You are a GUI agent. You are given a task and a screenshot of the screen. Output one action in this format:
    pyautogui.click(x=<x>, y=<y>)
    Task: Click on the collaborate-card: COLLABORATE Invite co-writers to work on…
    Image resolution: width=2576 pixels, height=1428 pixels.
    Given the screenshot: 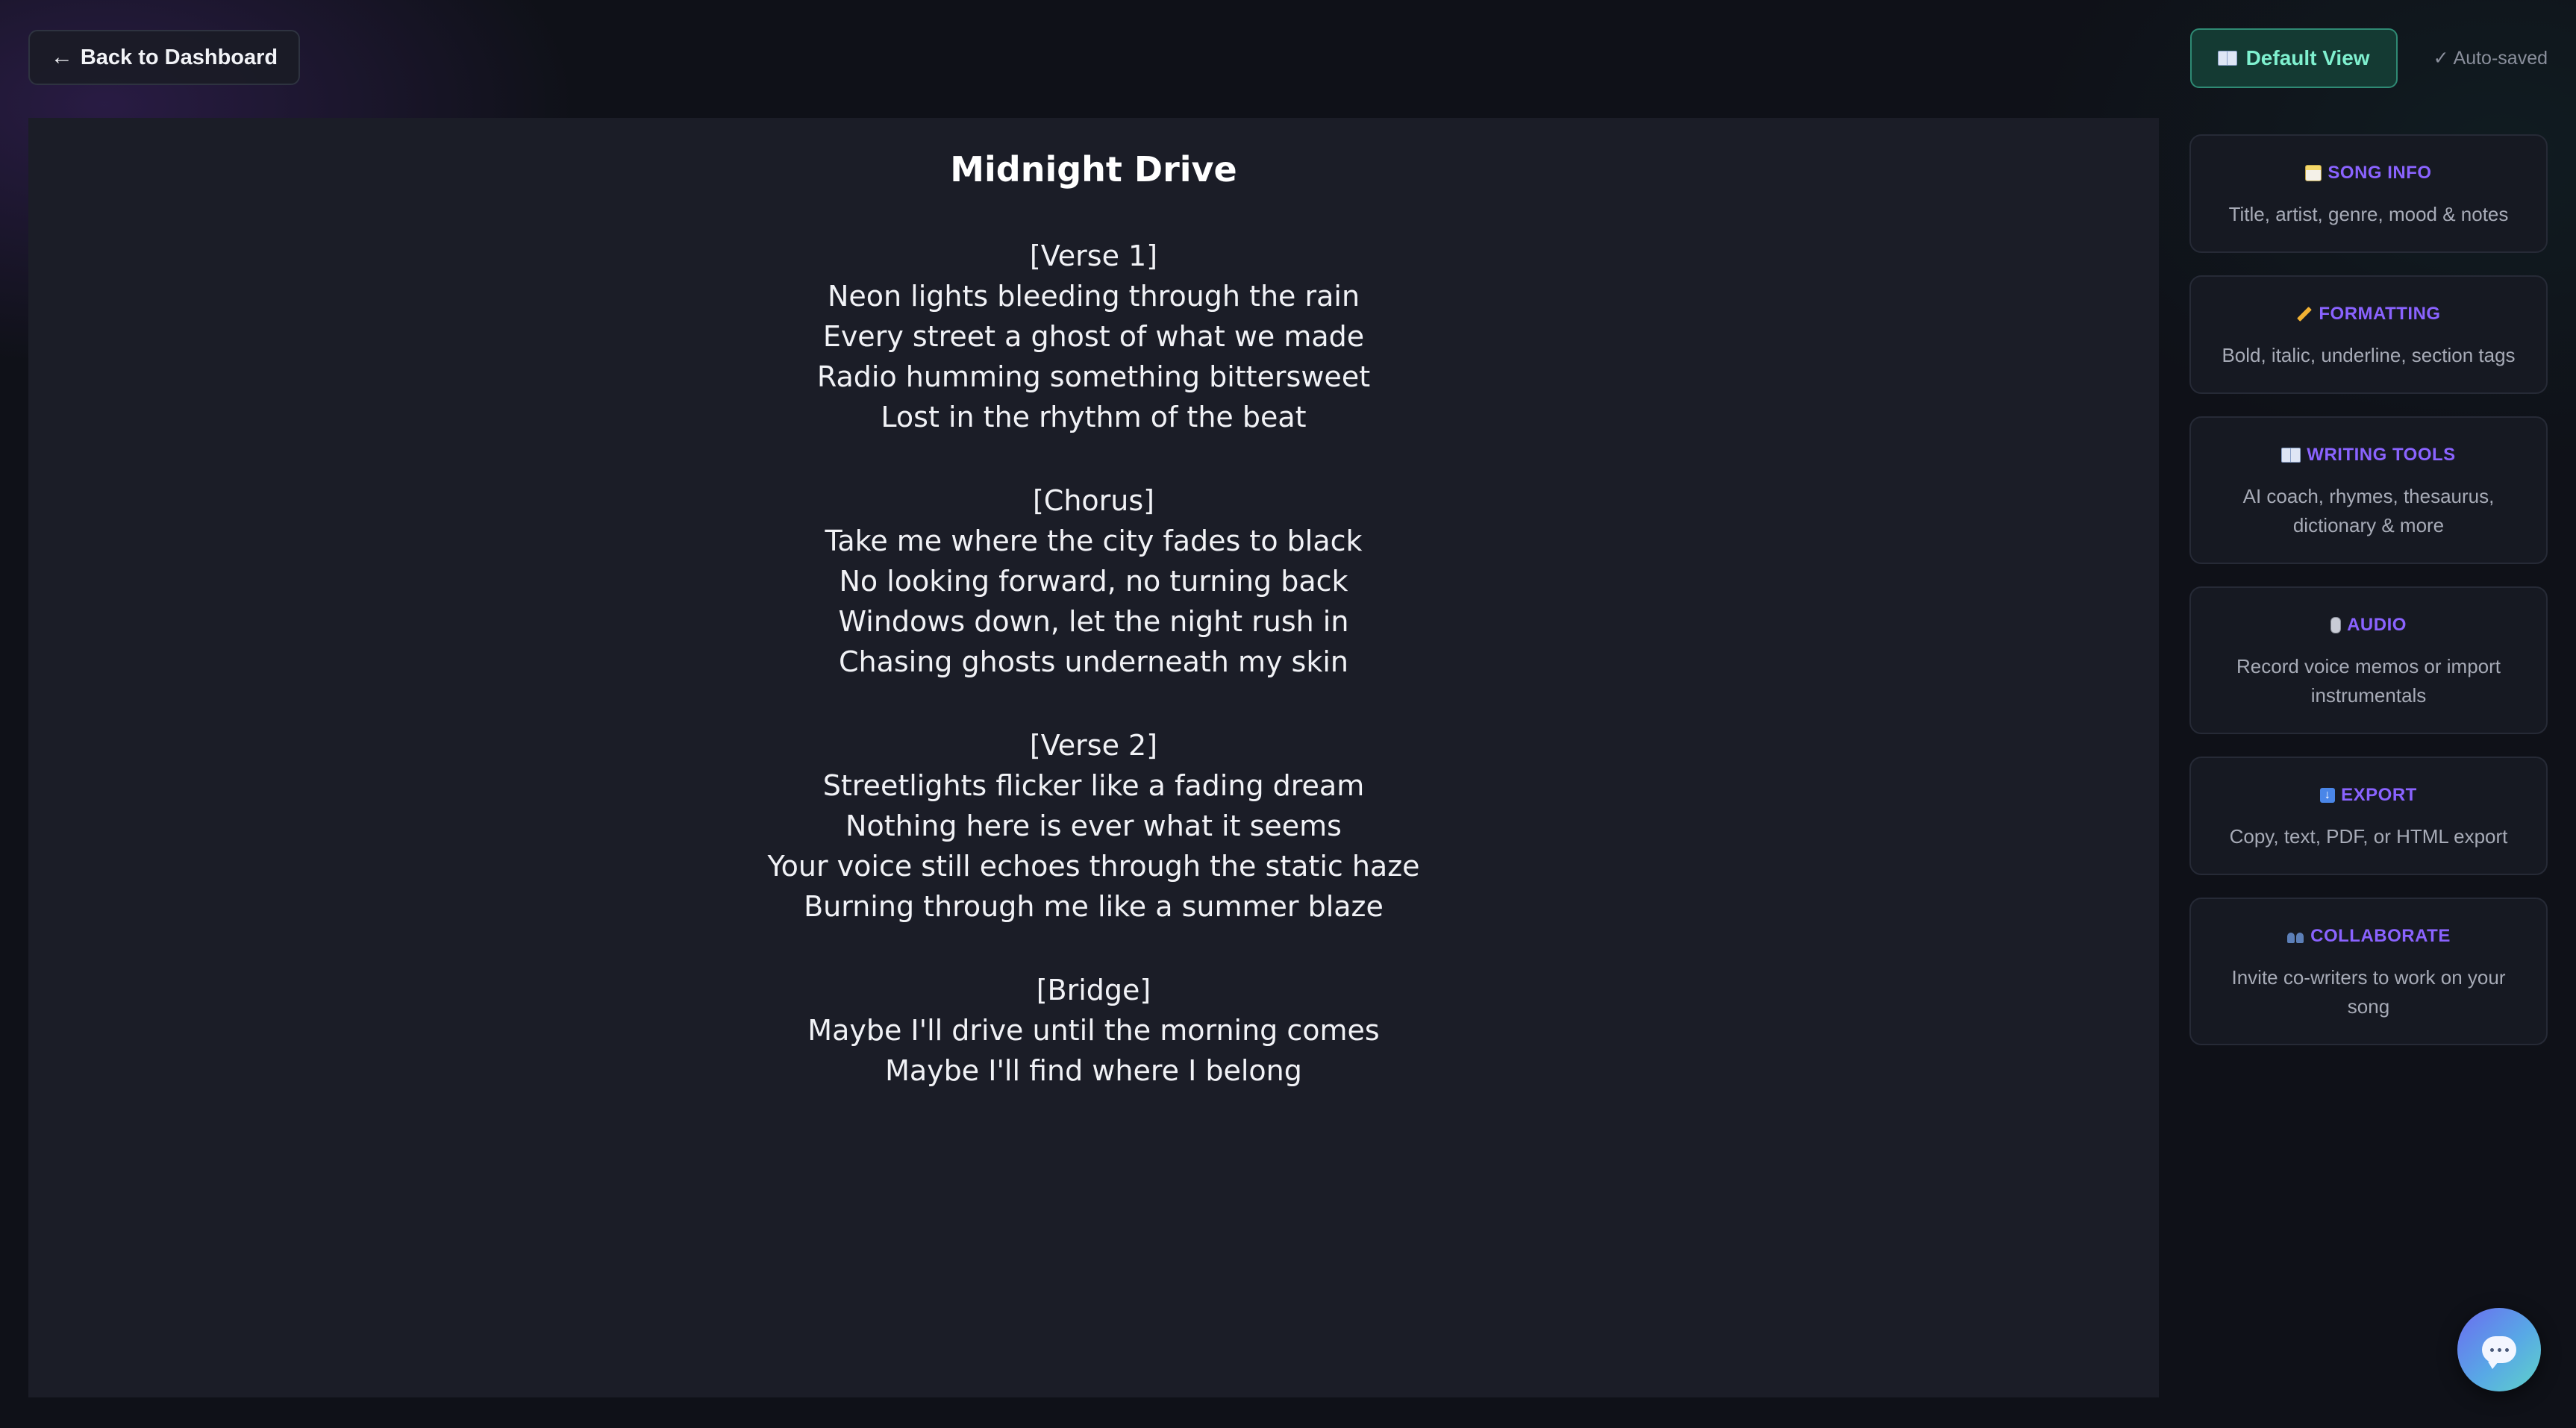 What is the action you would take?
    pyautogui.click(x=2368, y=971)
    